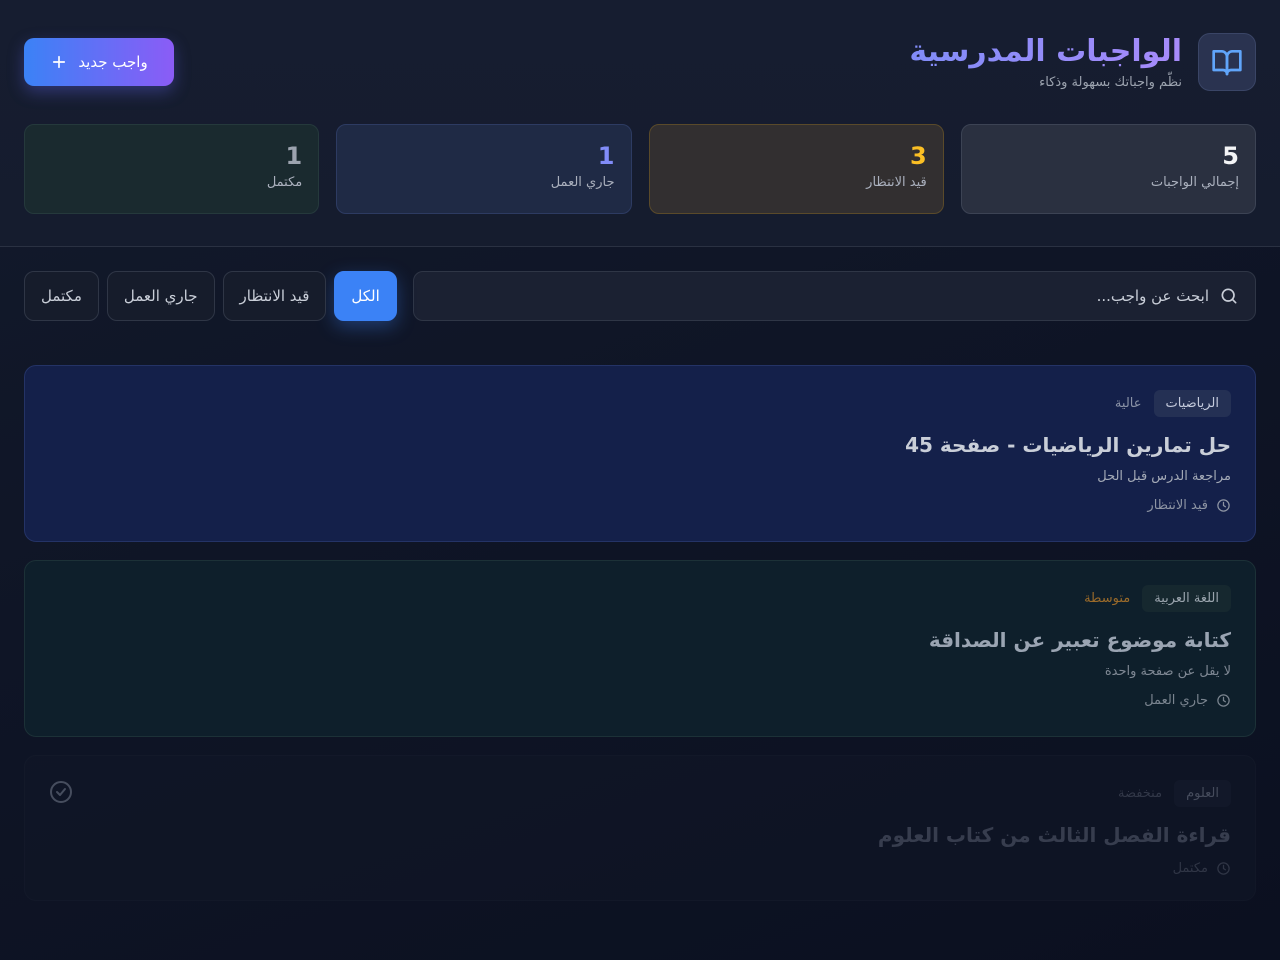 This screenshot has width=1280, height=960. Describe the element at coordinates (1177, 505) in the screenshot. I see `status-text: قيد الانتظار` at that location.